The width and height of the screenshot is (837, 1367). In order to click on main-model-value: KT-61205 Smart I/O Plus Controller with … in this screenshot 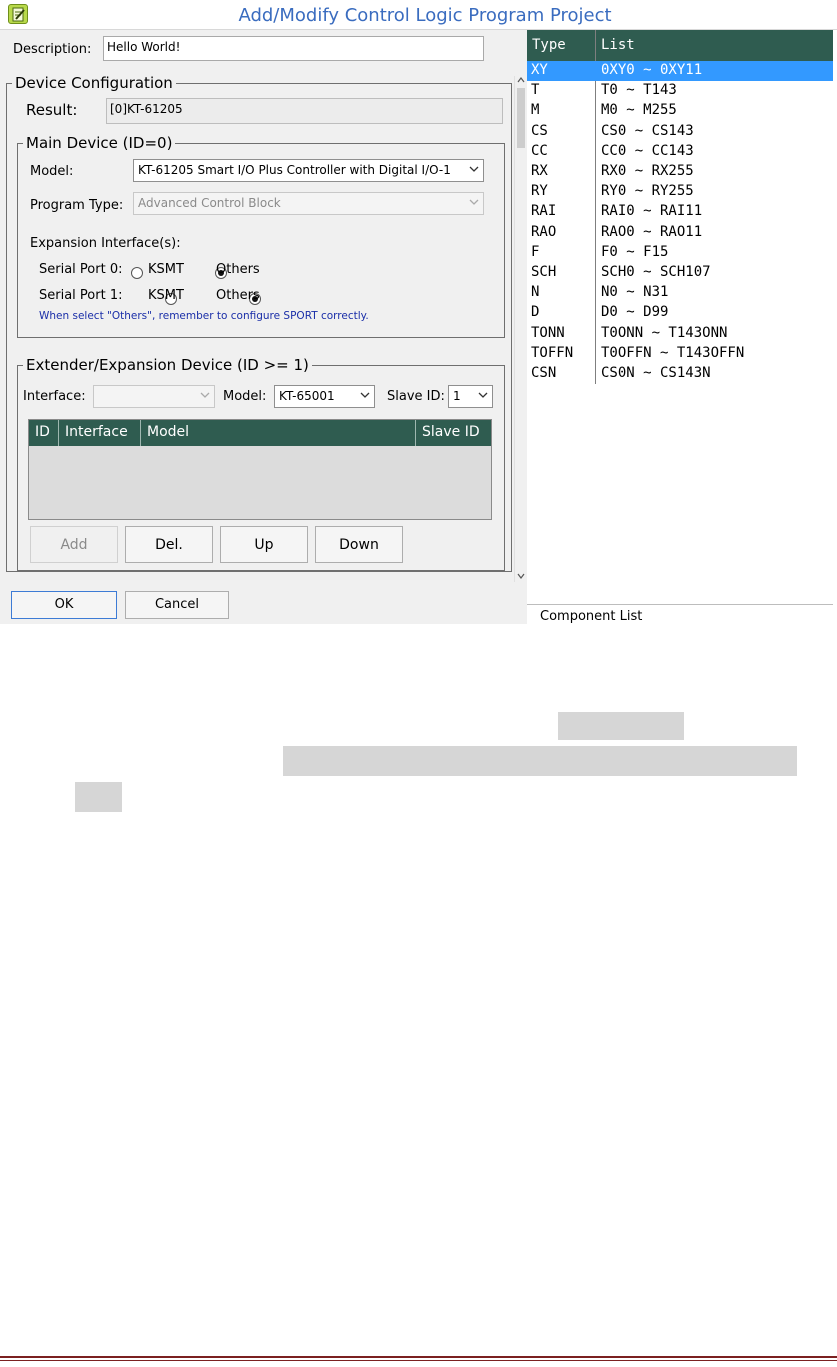, I will do `click(294, 170)`.